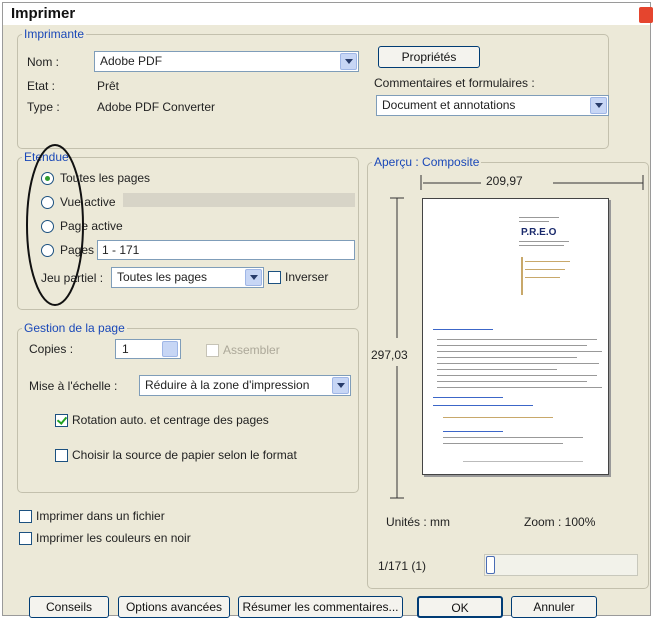 Image resolution: width=653 pixels, height=618 pixels. Describe the element at coordinates (55, 225) in the screenshot. I see `annotation-ellipse` at that location.